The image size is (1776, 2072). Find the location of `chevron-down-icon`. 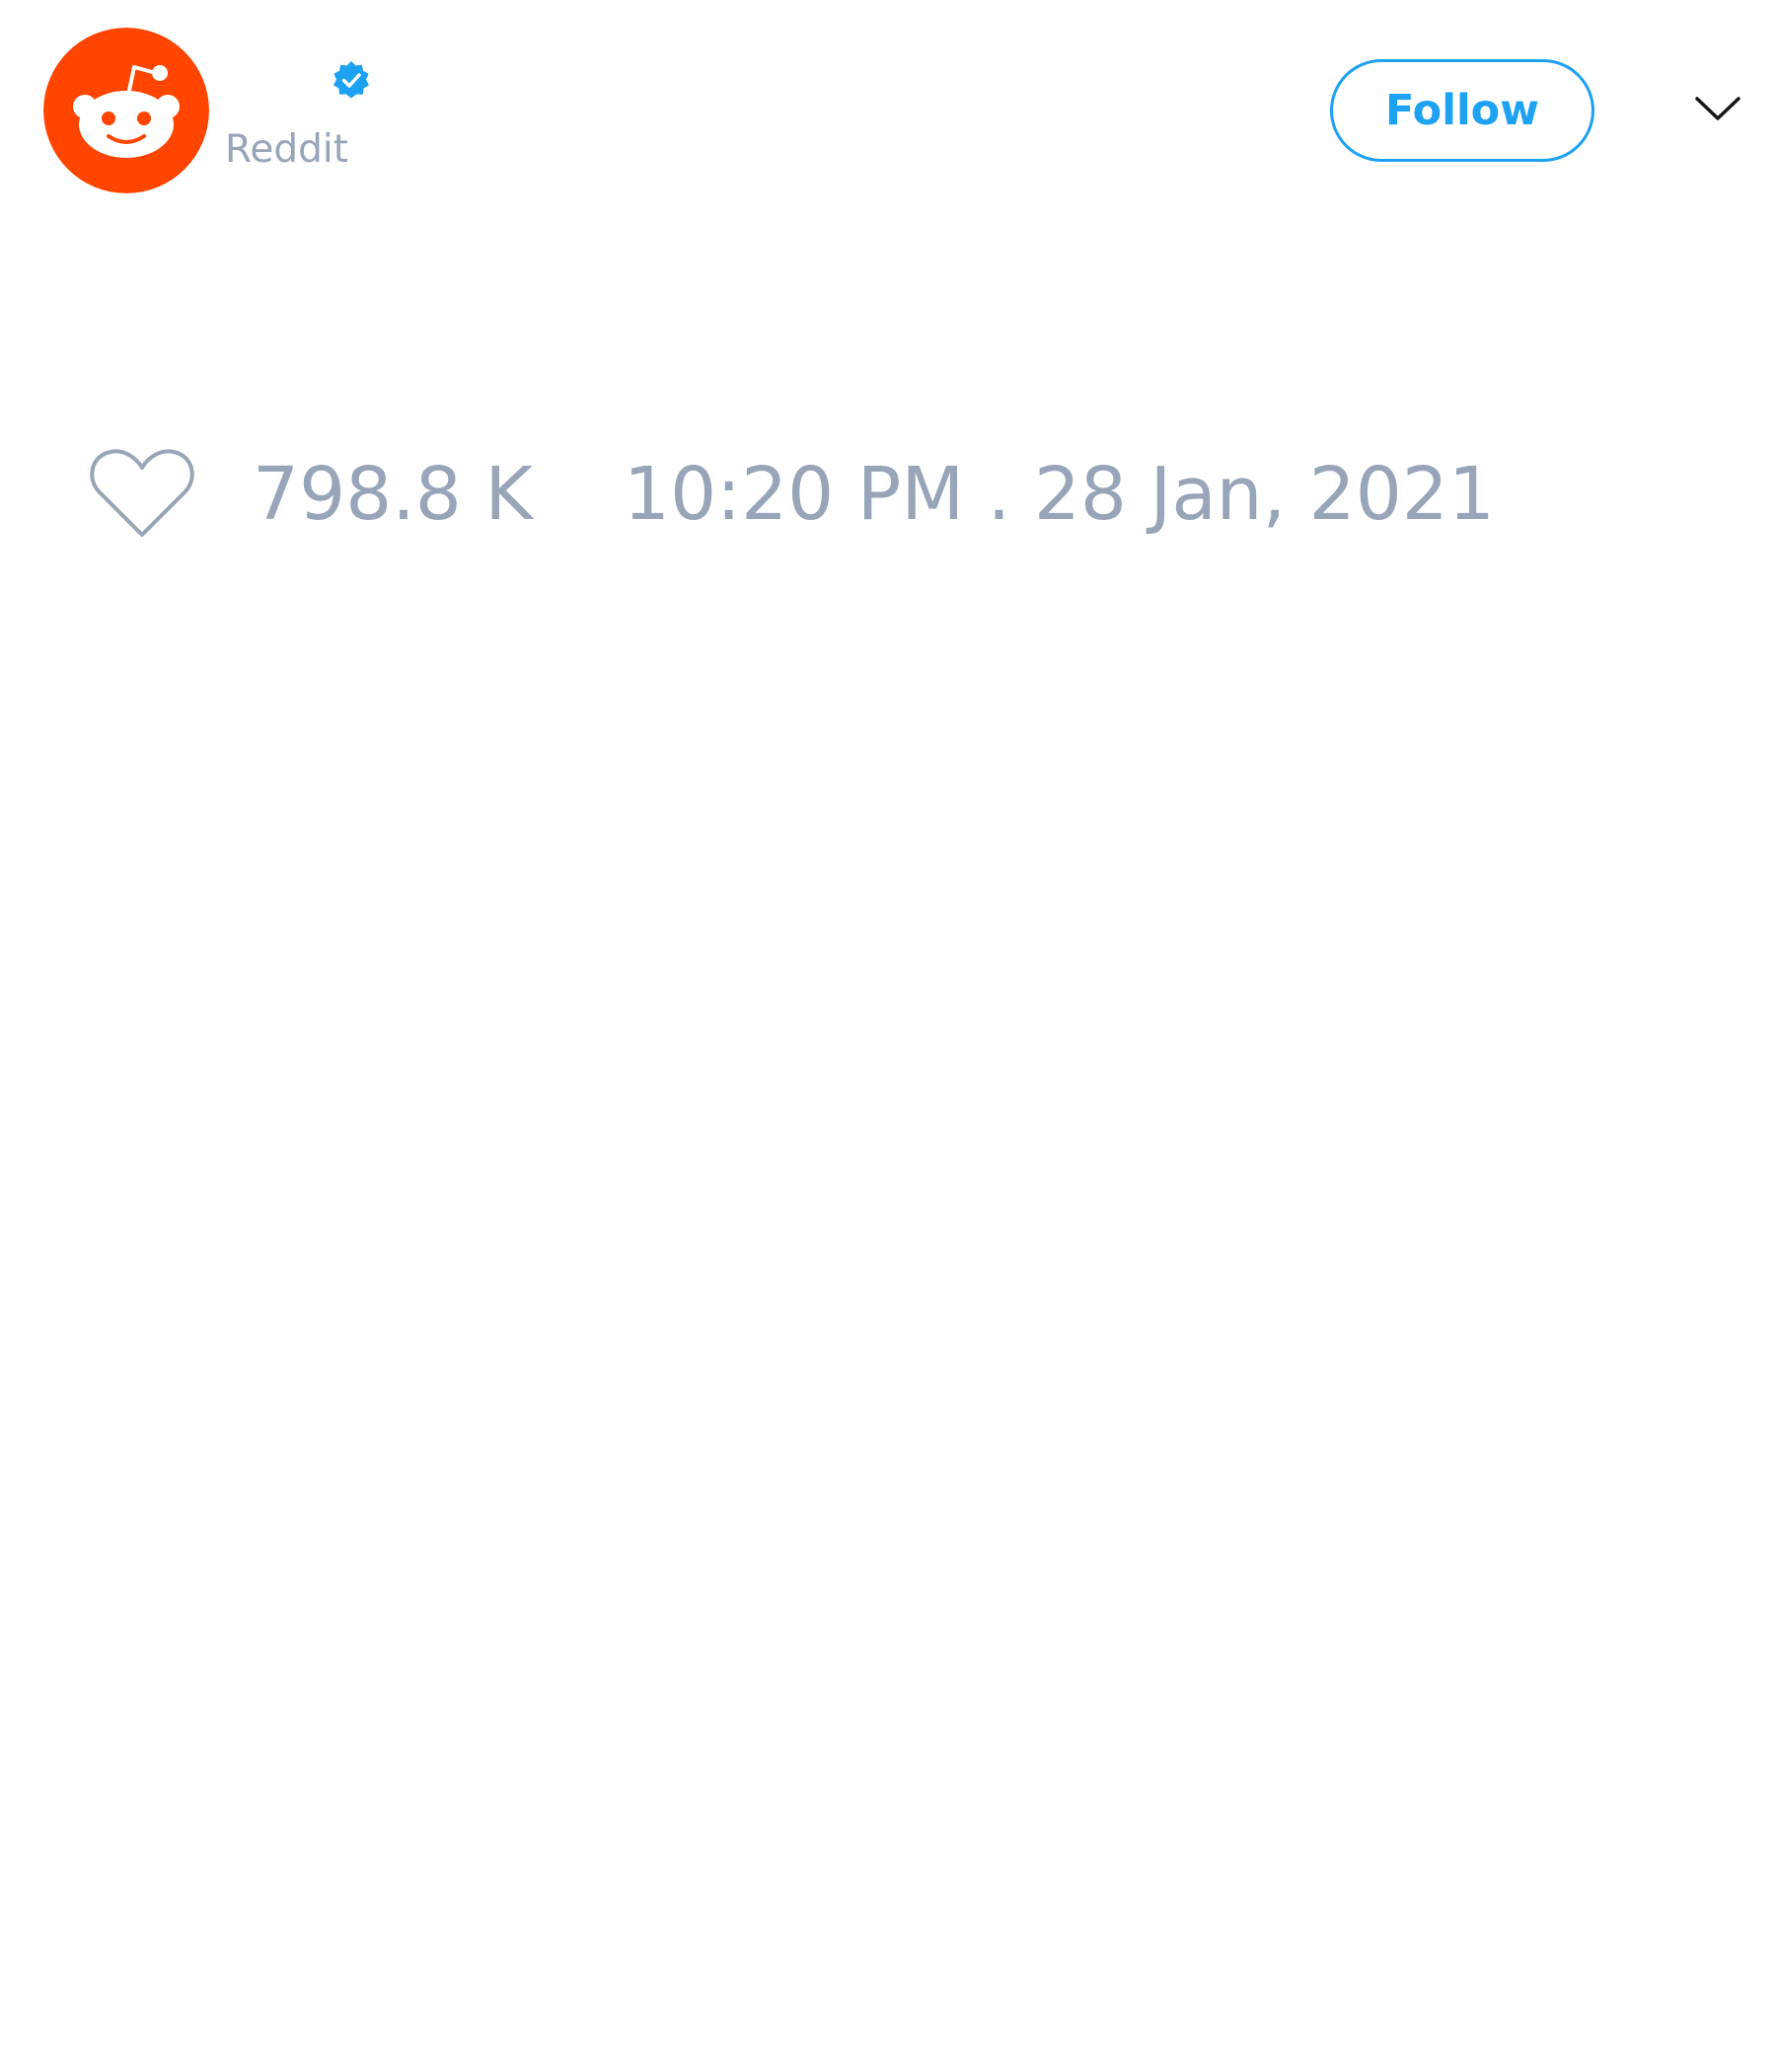

chevron-down-icon is located at coordinates (1718, 109).